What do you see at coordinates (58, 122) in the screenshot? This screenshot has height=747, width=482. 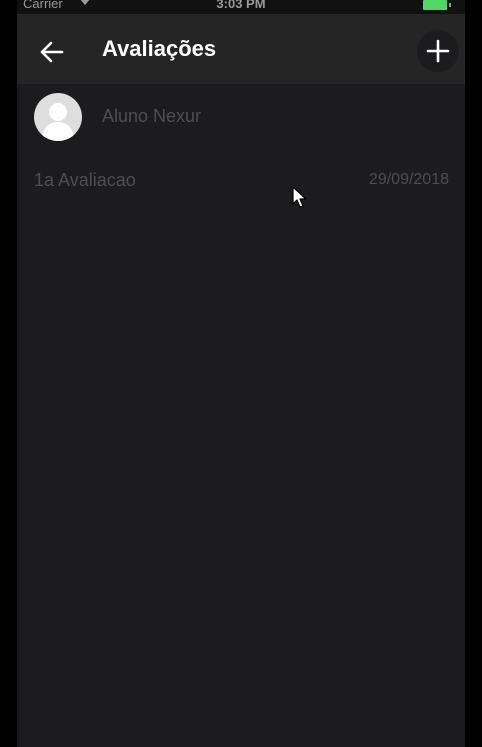 I see `person-silhouette-icon` at bounding box center [58, 122].